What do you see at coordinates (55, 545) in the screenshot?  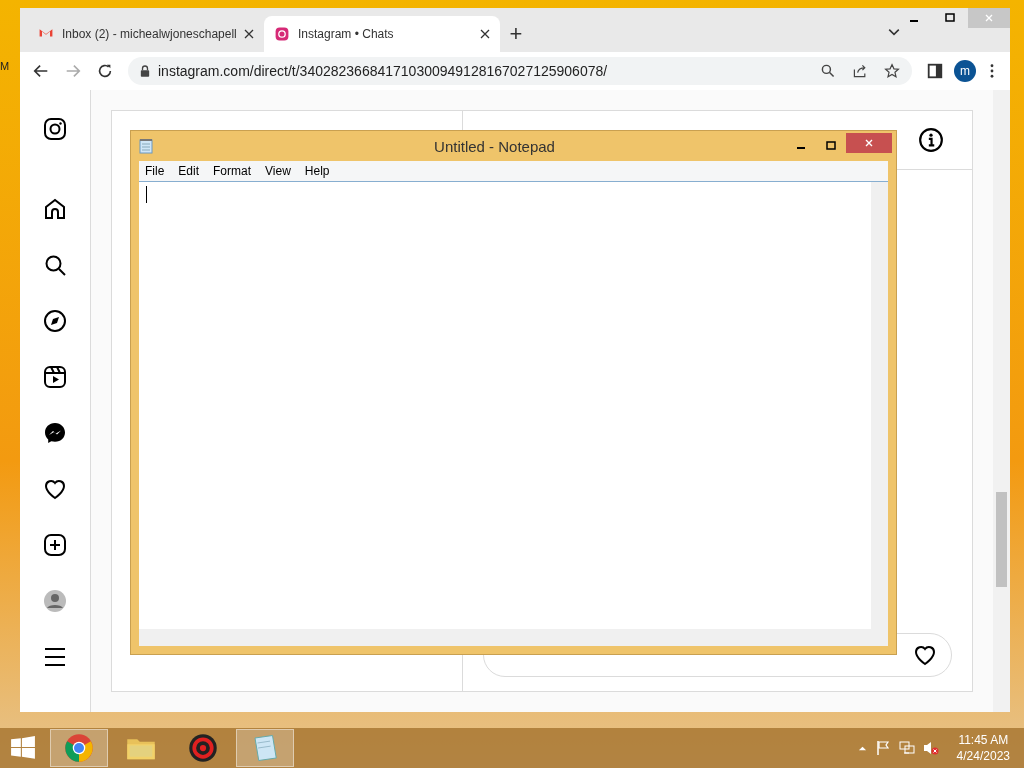 I see `plus-icon` at bounding box center [55, 545].